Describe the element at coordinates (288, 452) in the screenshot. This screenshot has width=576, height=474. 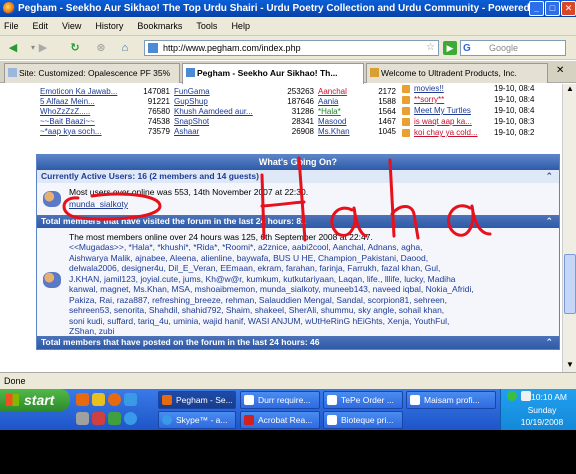
I see `bottom-blank-area` at that location.